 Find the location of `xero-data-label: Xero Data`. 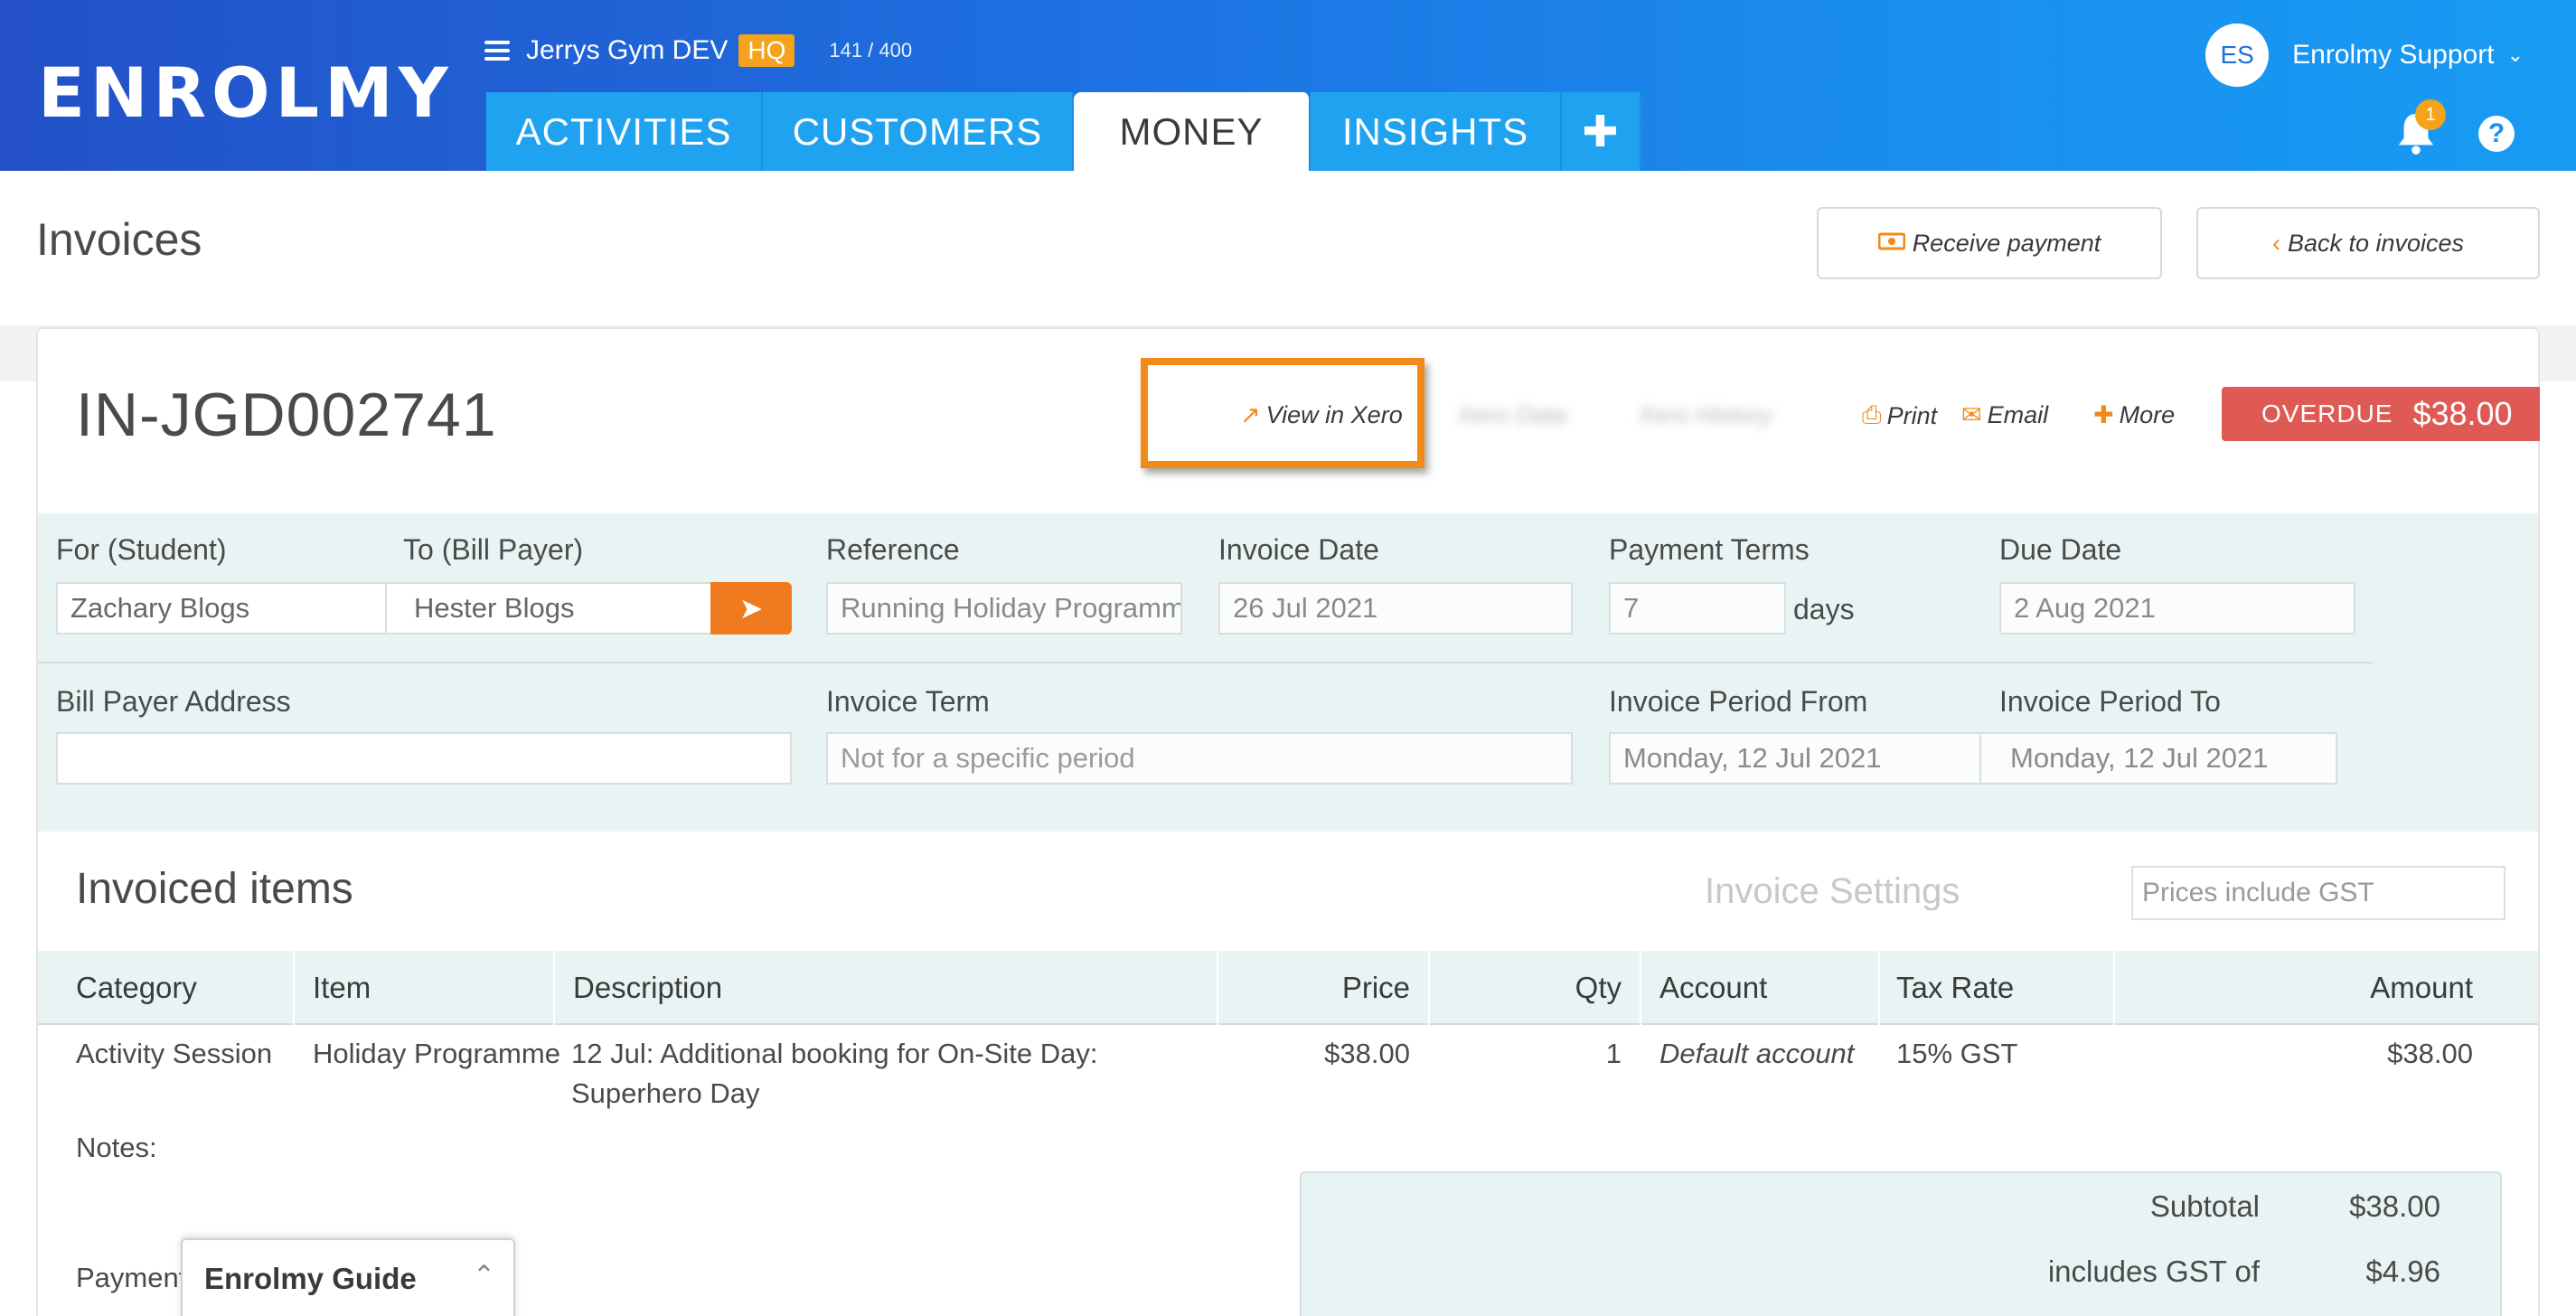

xero-data-label: Xero Data is located at coordinates (1512, 414).